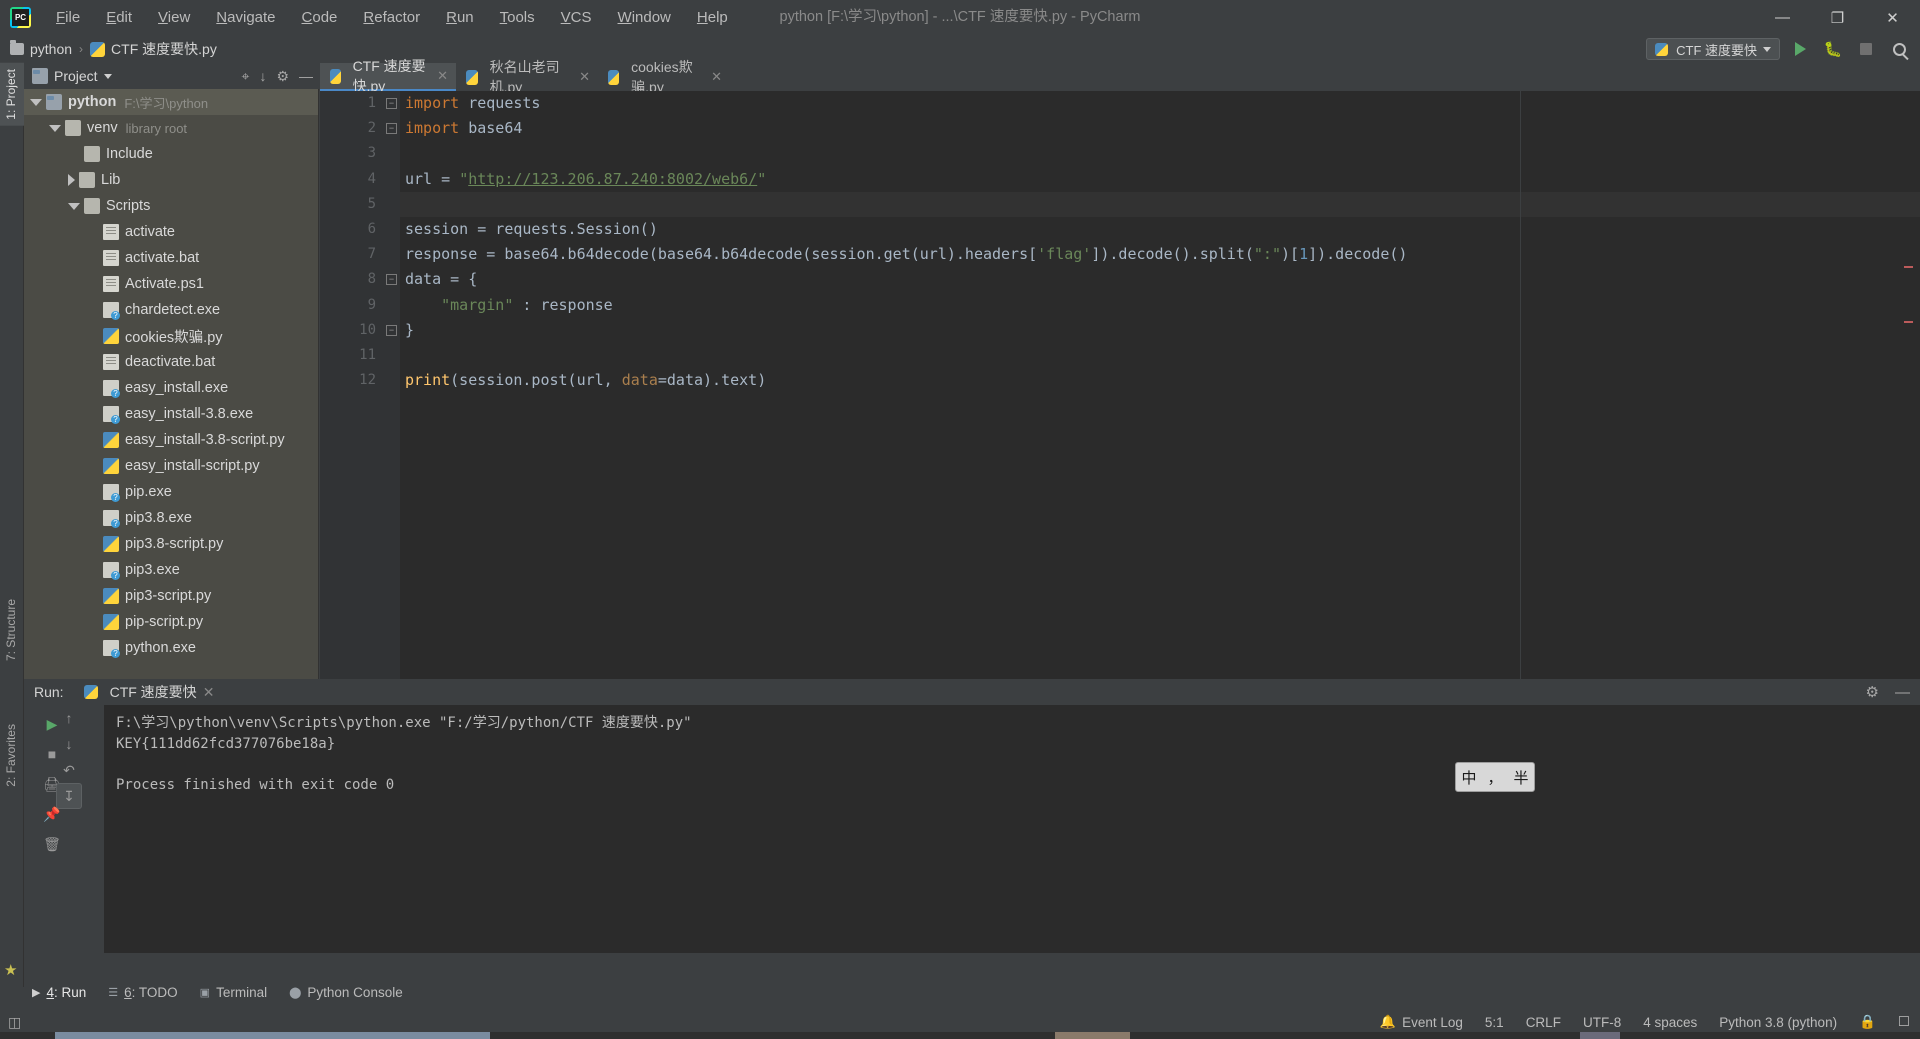 This screenshot has height=1039, width=1920. Describe the element at coordinates (664, 77) in the screenshot. I see `editor-tab: cookies欺骗.py ✕` at that location.